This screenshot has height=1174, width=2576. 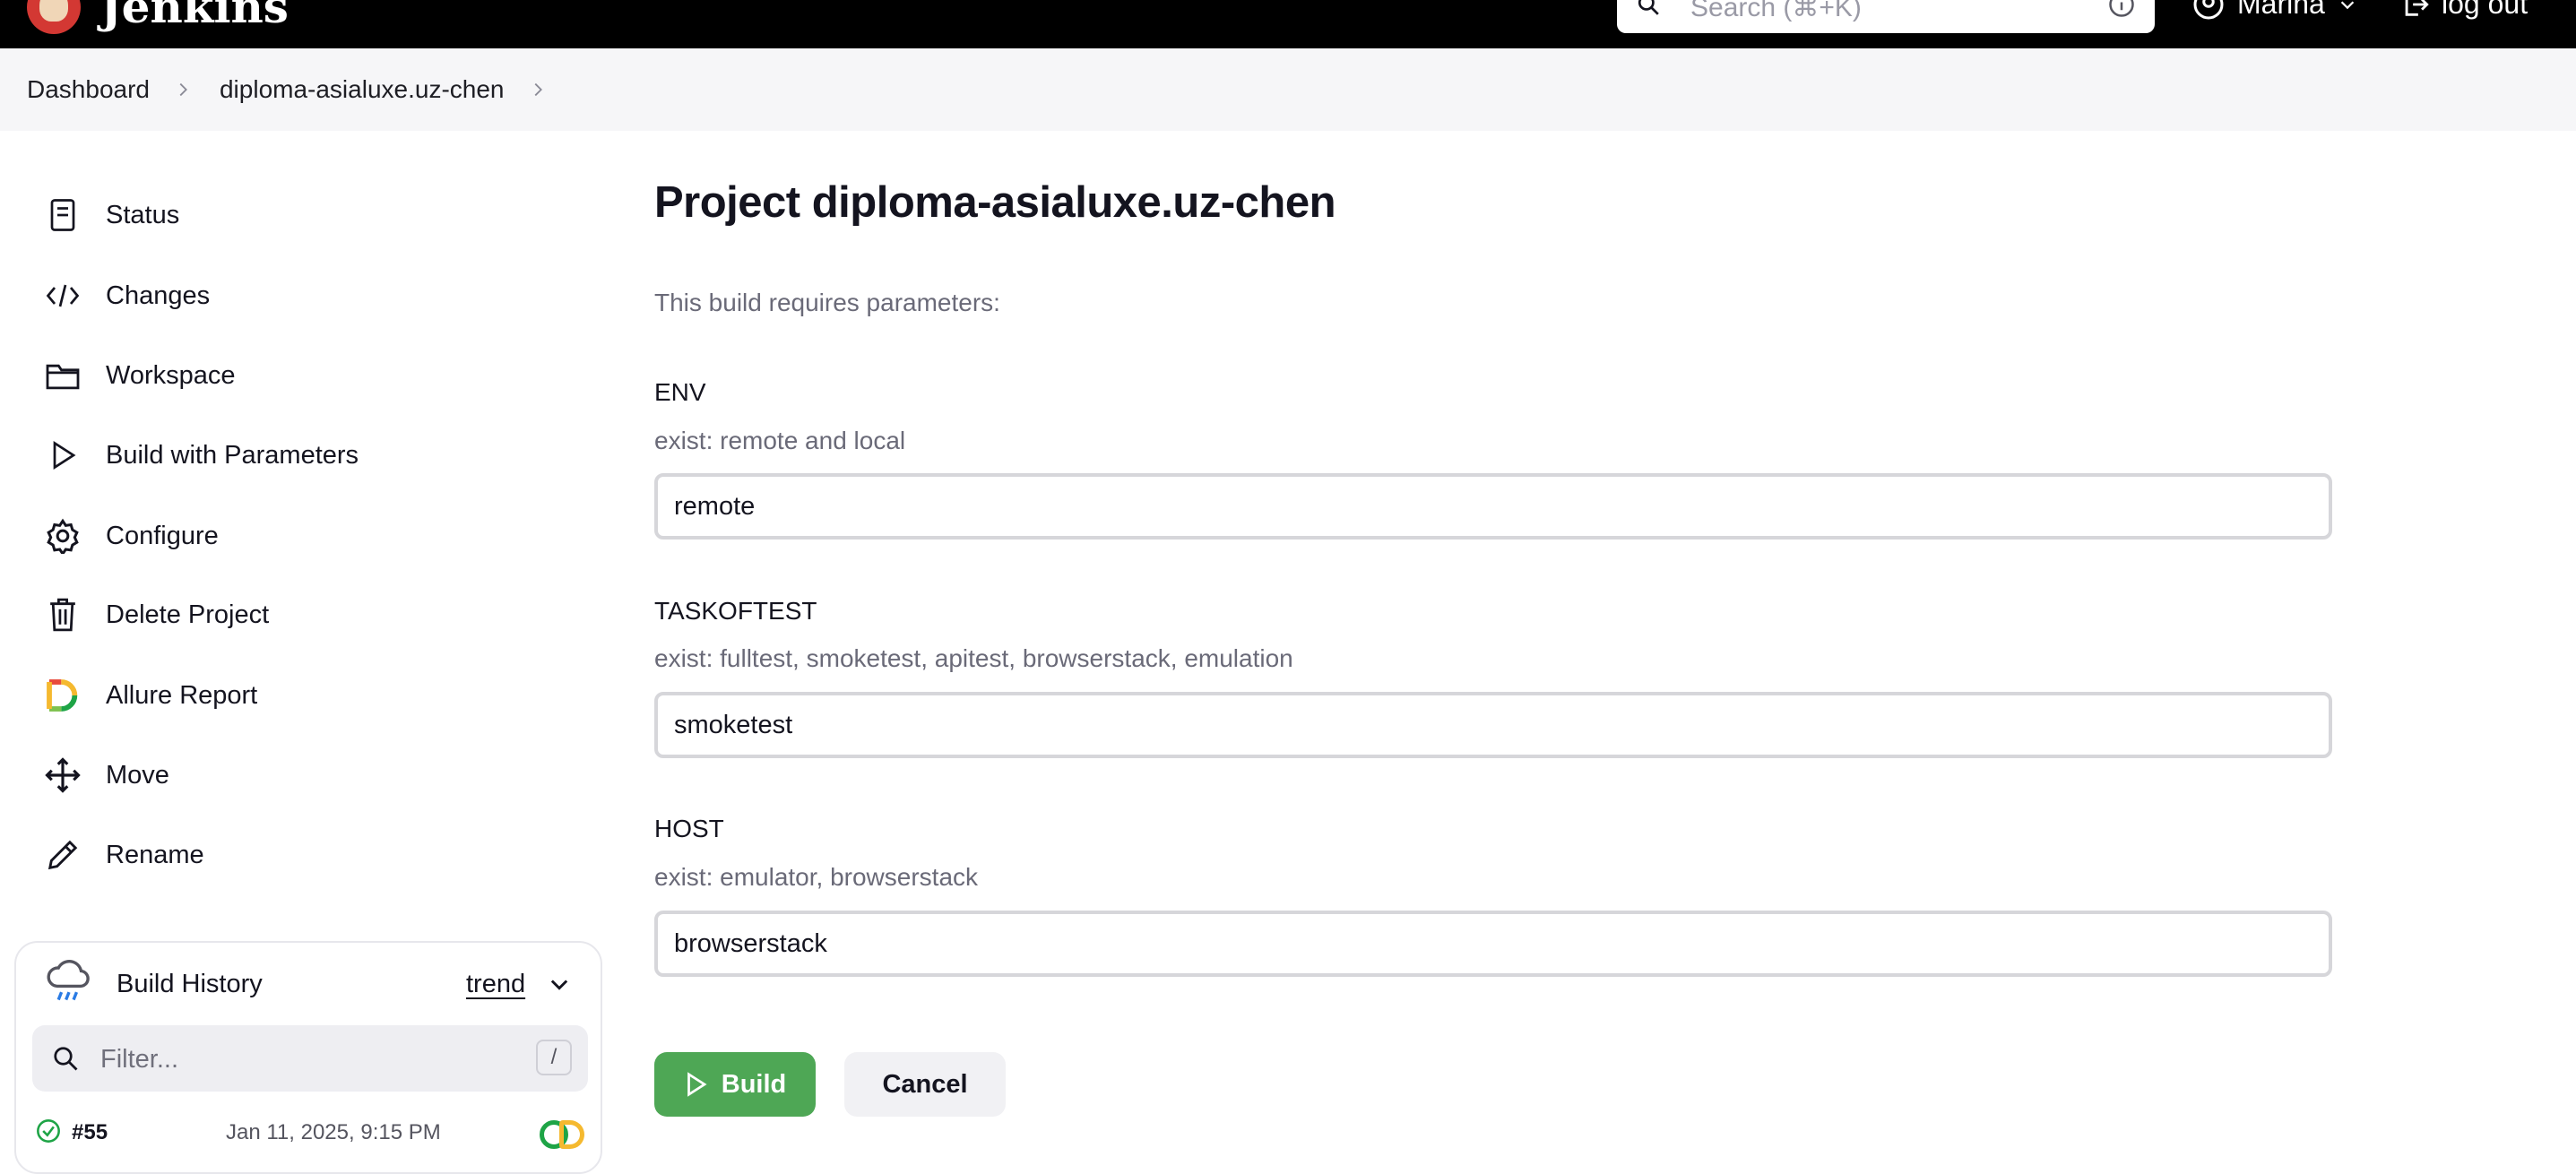 I want to click on sidebar-item-label: Allure Report, so click(x=182, y=695).